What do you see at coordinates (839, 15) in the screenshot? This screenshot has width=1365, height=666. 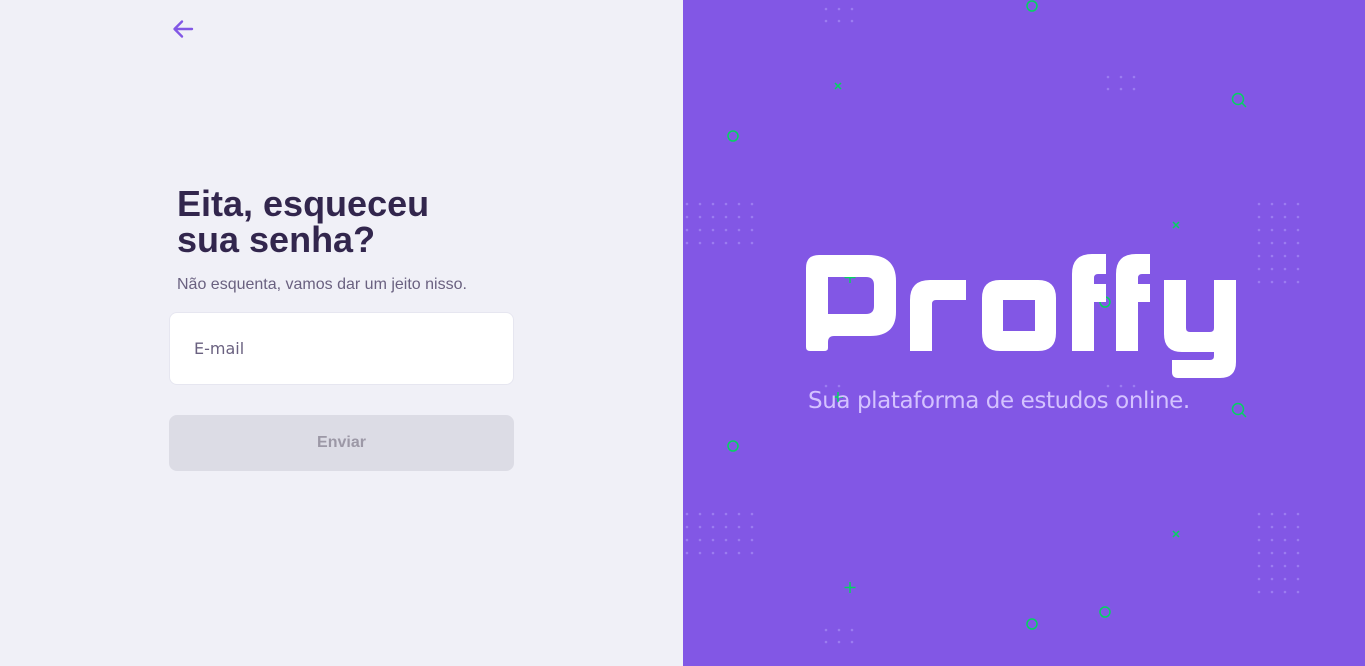 I see `dot-grid-top-center` at bounding box center [839, 15].